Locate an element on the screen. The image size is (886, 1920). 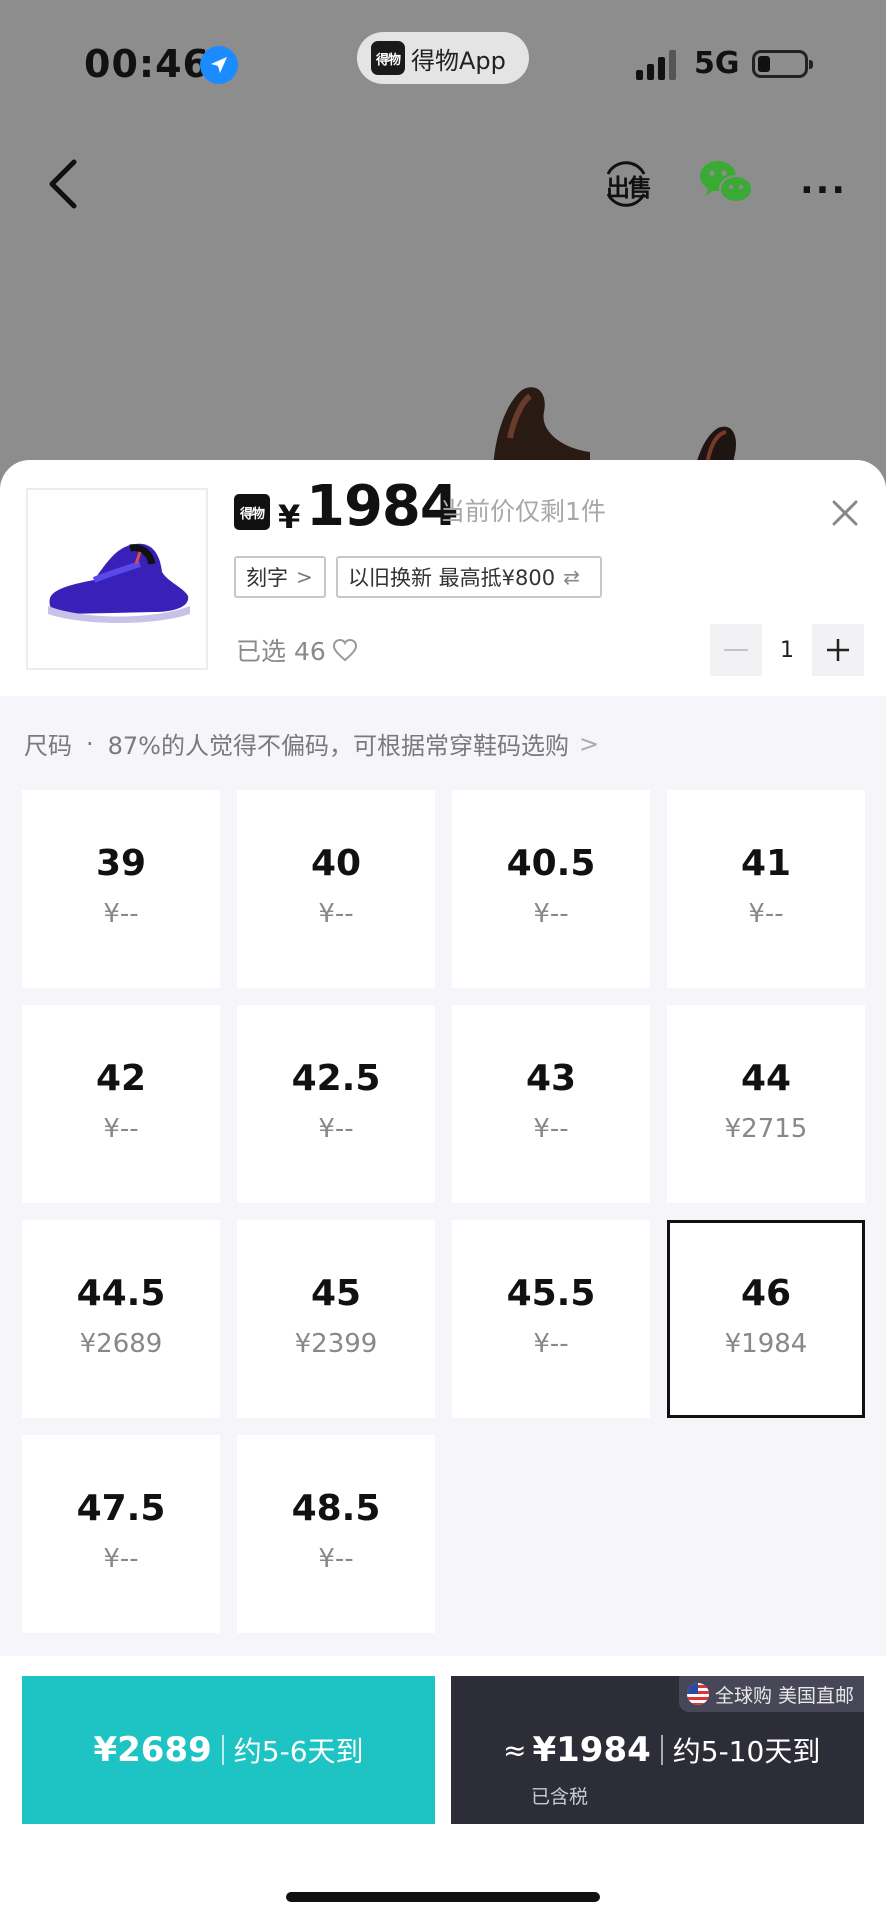
tax-note: 已含税 is located at coordinates (560, 1797).